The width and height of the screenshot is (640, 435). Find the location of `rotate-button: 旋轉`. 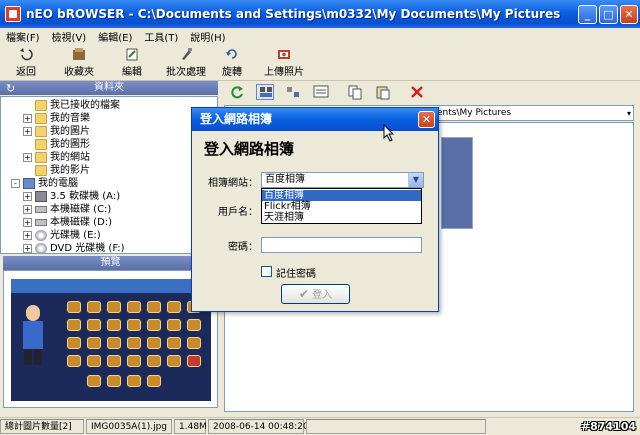

rotate-button: 旋轉 is located at coordinates (232, 62).